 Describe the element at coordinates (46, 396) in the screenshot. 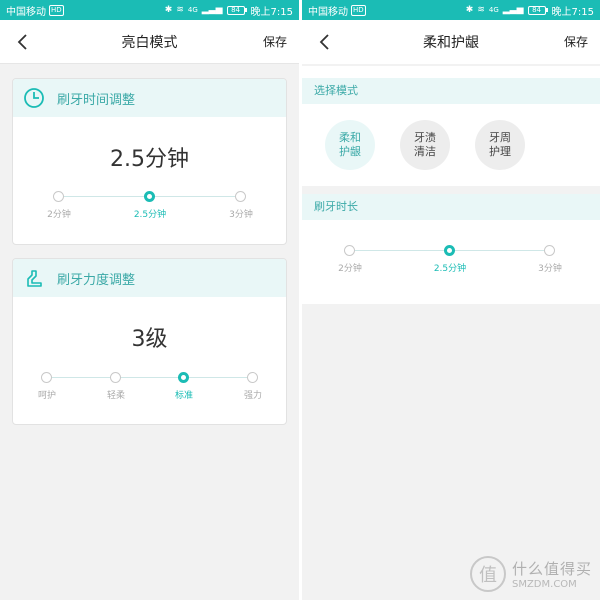

I see `slider-label: 呵护` at that location.